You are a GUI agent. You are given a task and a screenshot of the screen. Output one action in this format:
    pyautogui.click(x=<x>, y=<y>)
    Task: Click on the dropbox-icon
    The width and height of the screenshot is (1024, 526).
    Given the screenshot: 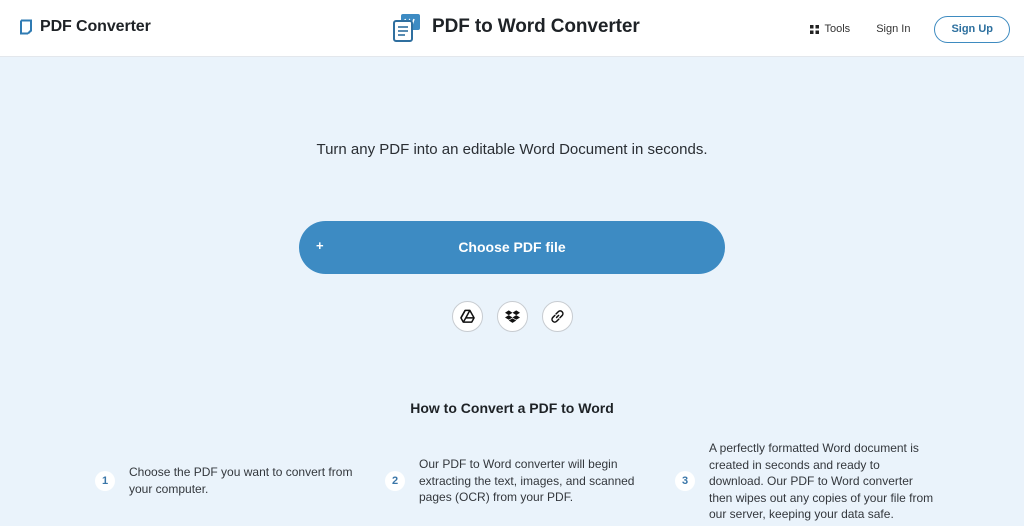 What is the action you would take?
    pyautogui.click(x=512, y=316)
    